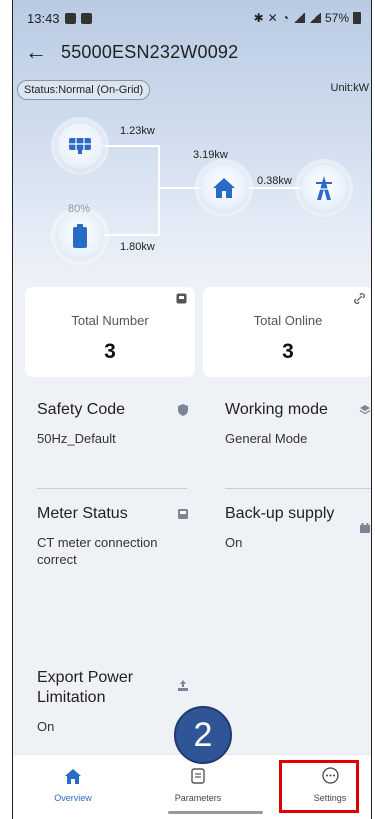 This screenshot has height=819, width=375. Describe the element at coordinates (359, 298) in the screenshot. I see `link-icon` at that location.